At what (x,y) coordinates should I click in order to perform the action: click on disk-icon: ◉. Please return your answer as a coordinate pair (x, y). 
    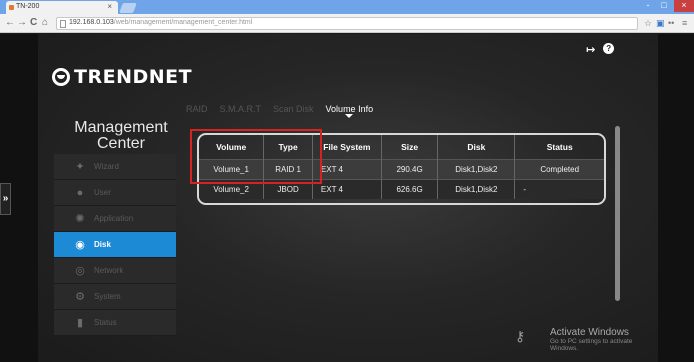
    Looking at the image, I should click on (80, 244).